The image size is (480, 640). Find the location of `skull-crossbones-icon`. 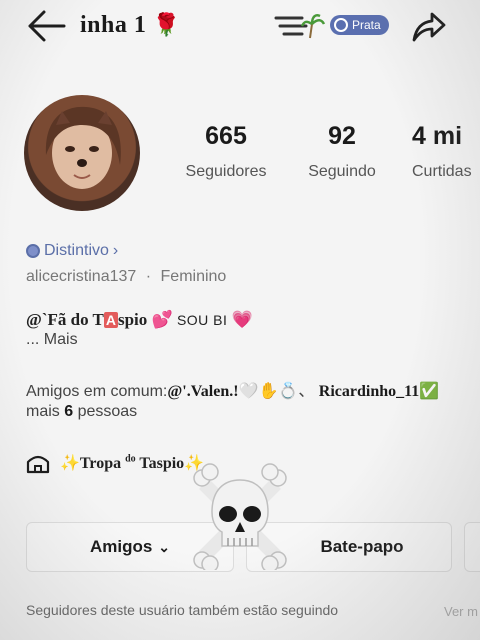

skull-crossbones-icon is located at coordinates (240, 516).